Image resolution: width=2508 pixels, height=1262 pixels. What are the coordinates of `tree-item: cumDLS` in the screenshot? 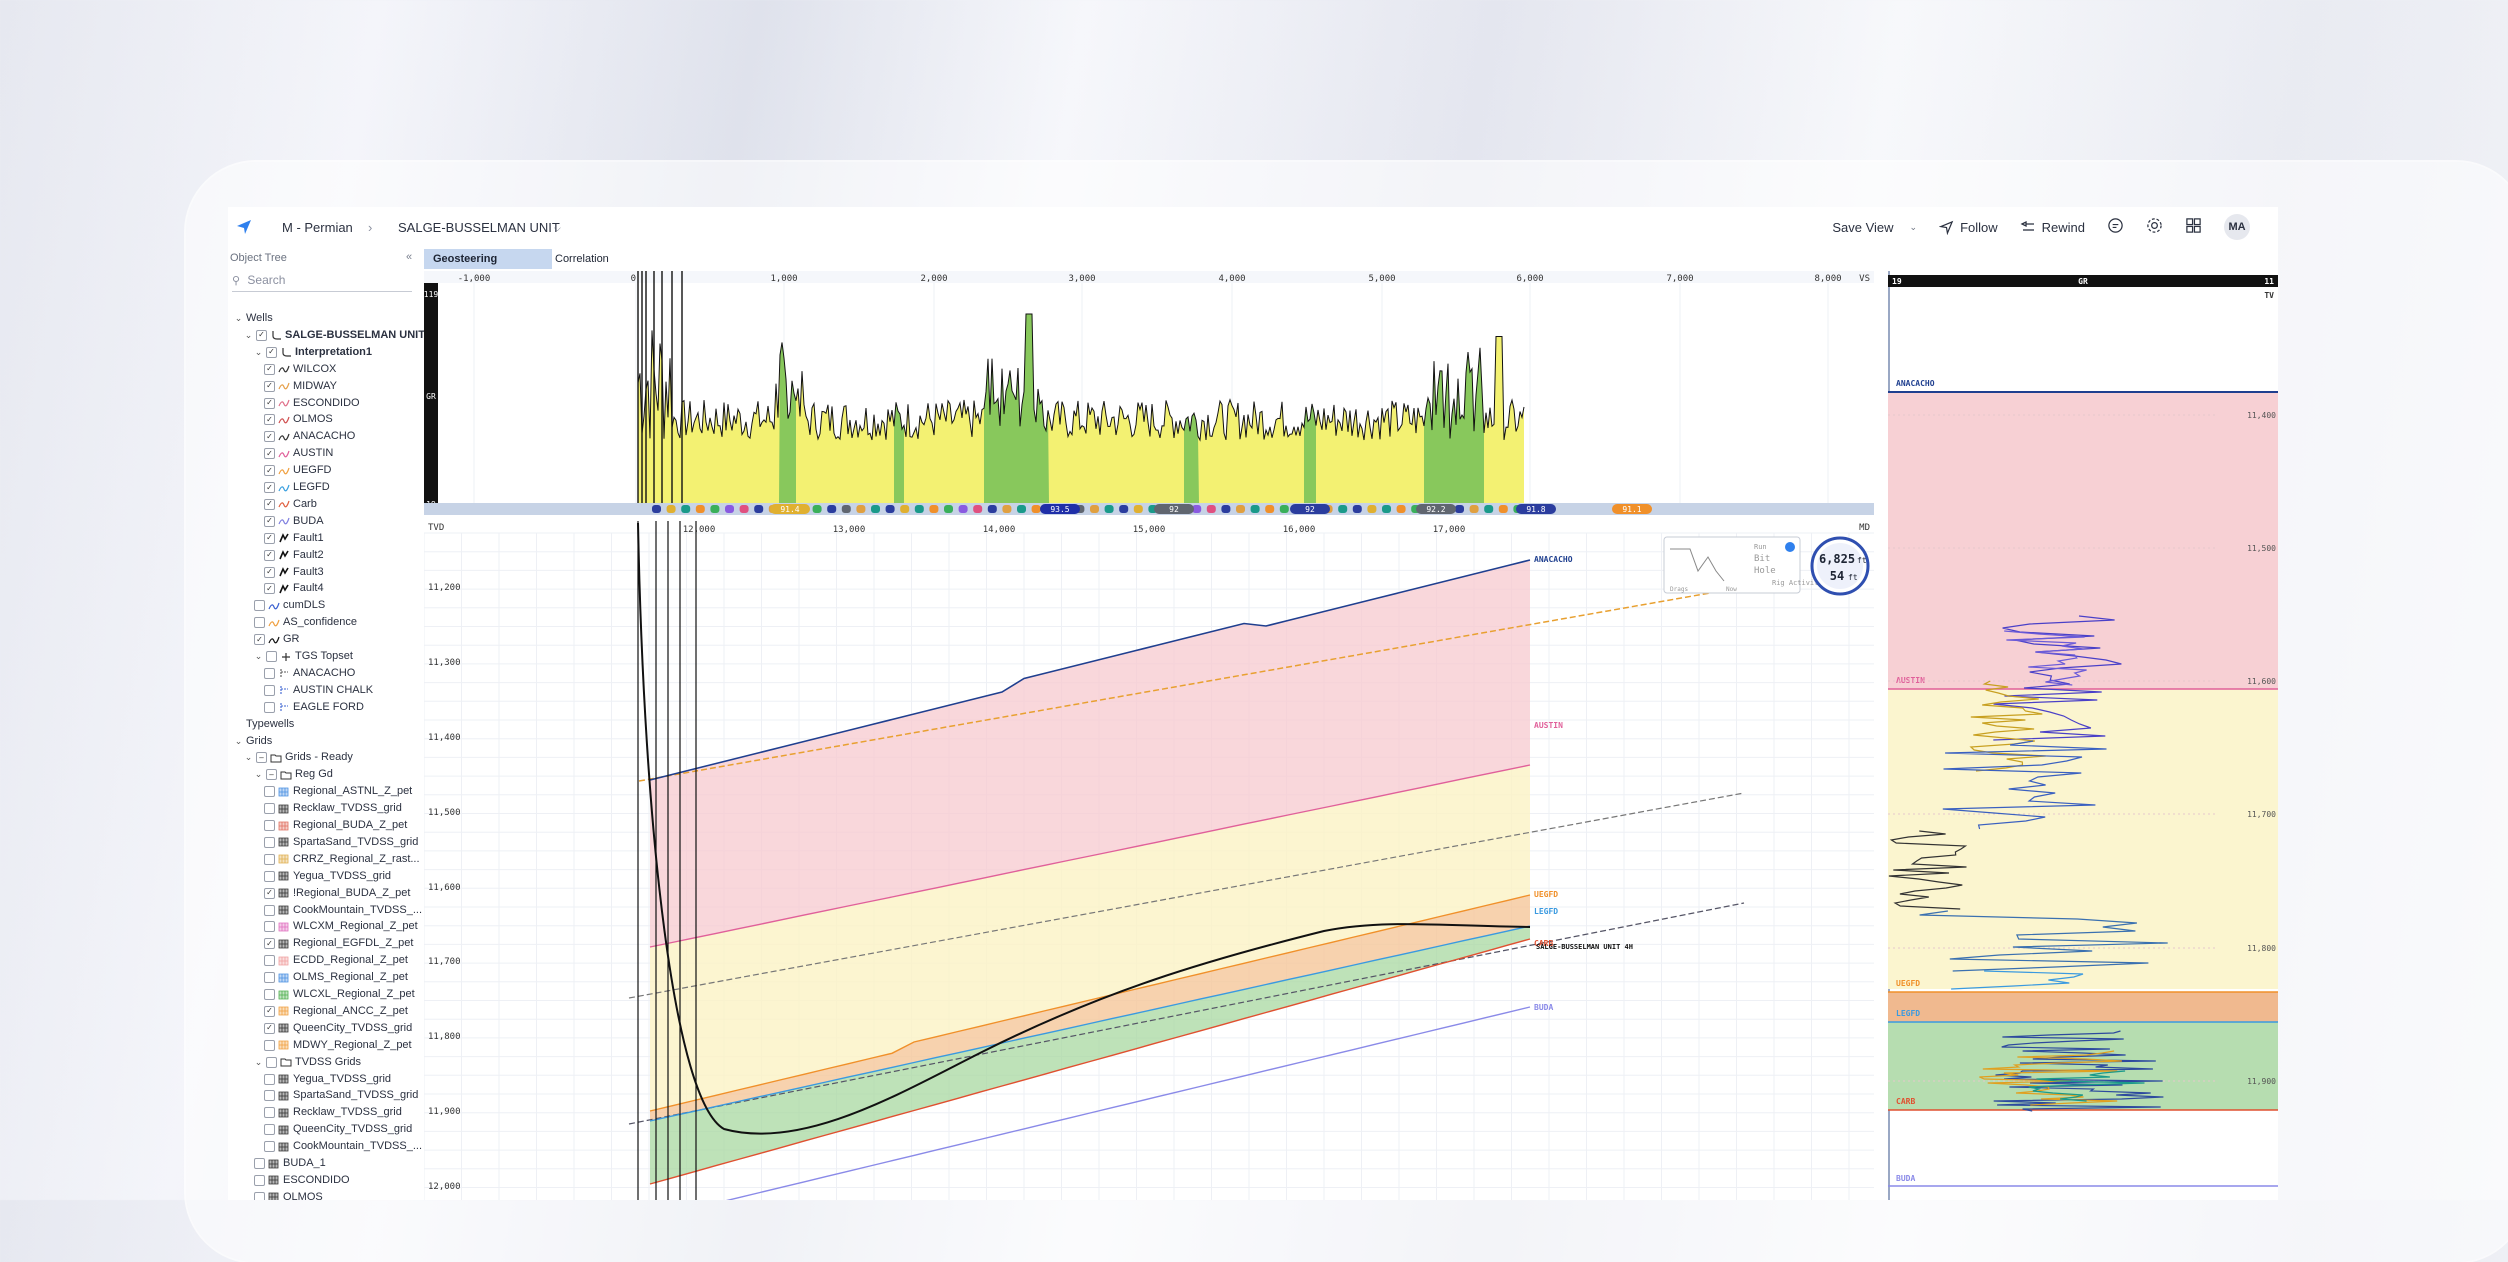 It's located at (289, 605).